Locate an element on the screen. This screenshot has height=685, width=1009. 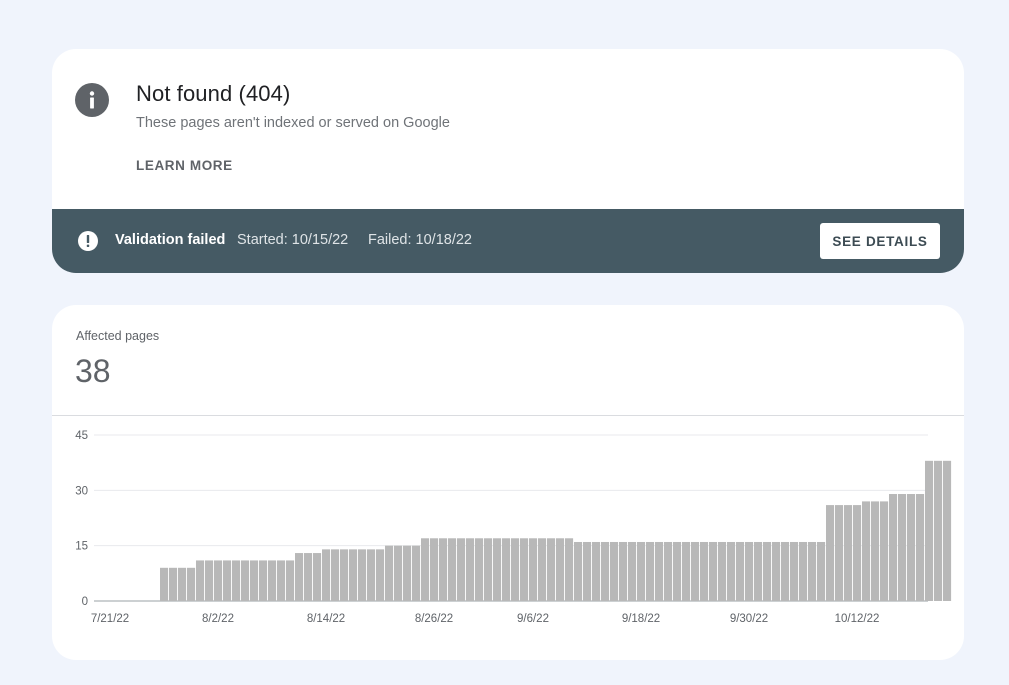
info-icon is located at coordinates (92, 100).